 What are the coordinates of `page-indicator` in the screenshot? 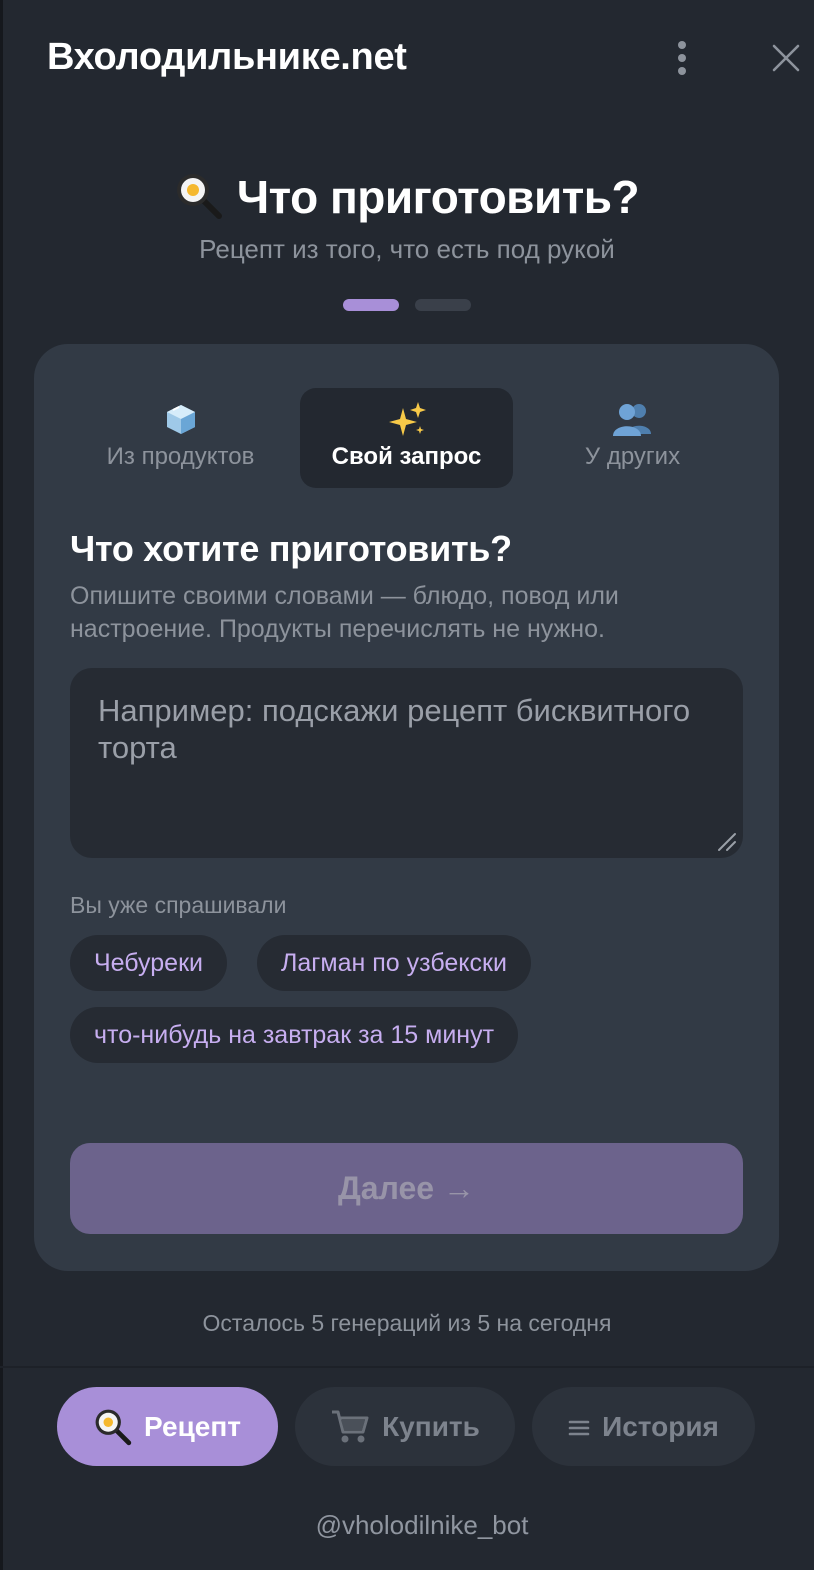 It's located at (407, 305).